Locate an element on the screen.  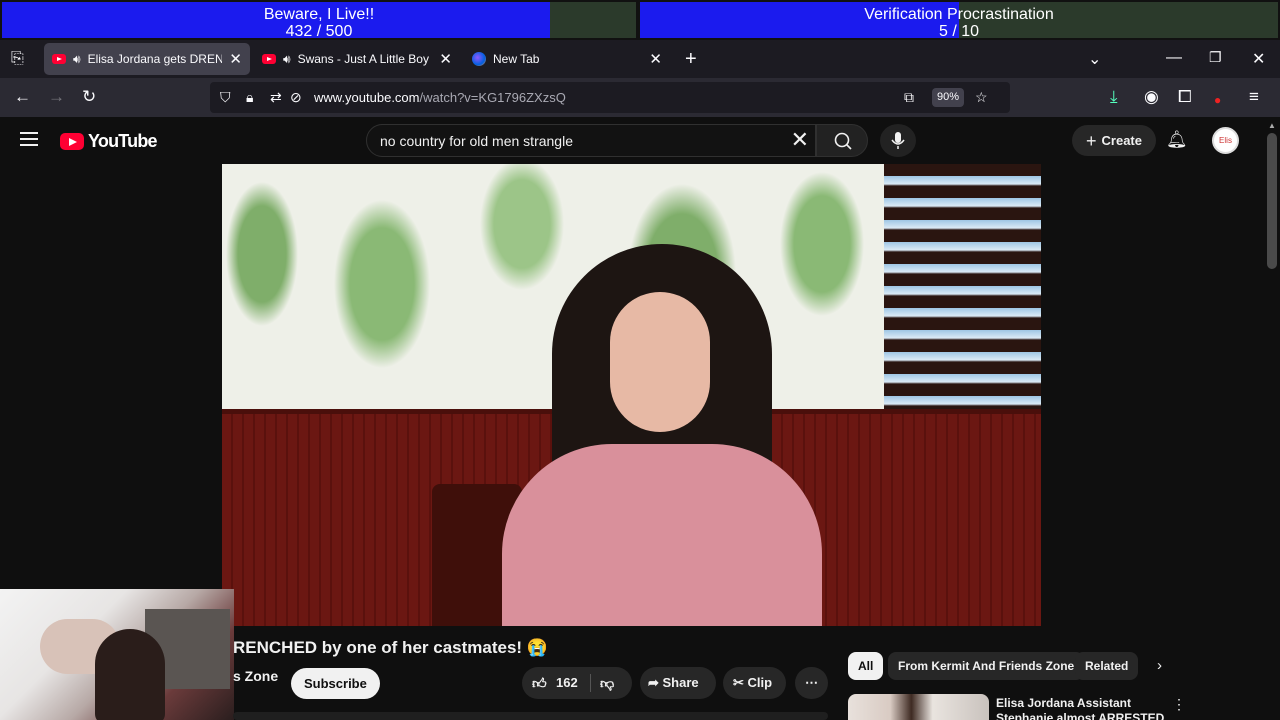
plus-icon: + is located at coordinates (1094, 141).